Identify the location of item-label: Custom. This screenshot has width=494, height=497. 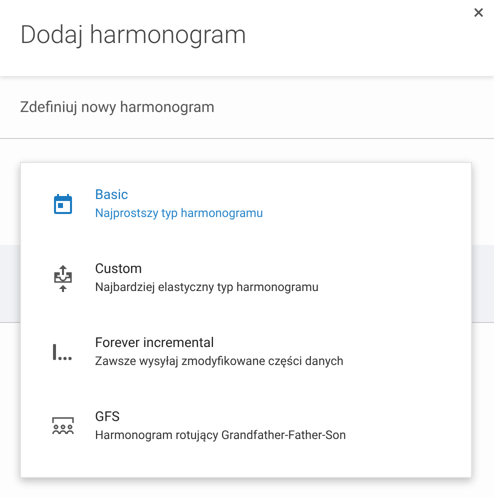
(119, 269).